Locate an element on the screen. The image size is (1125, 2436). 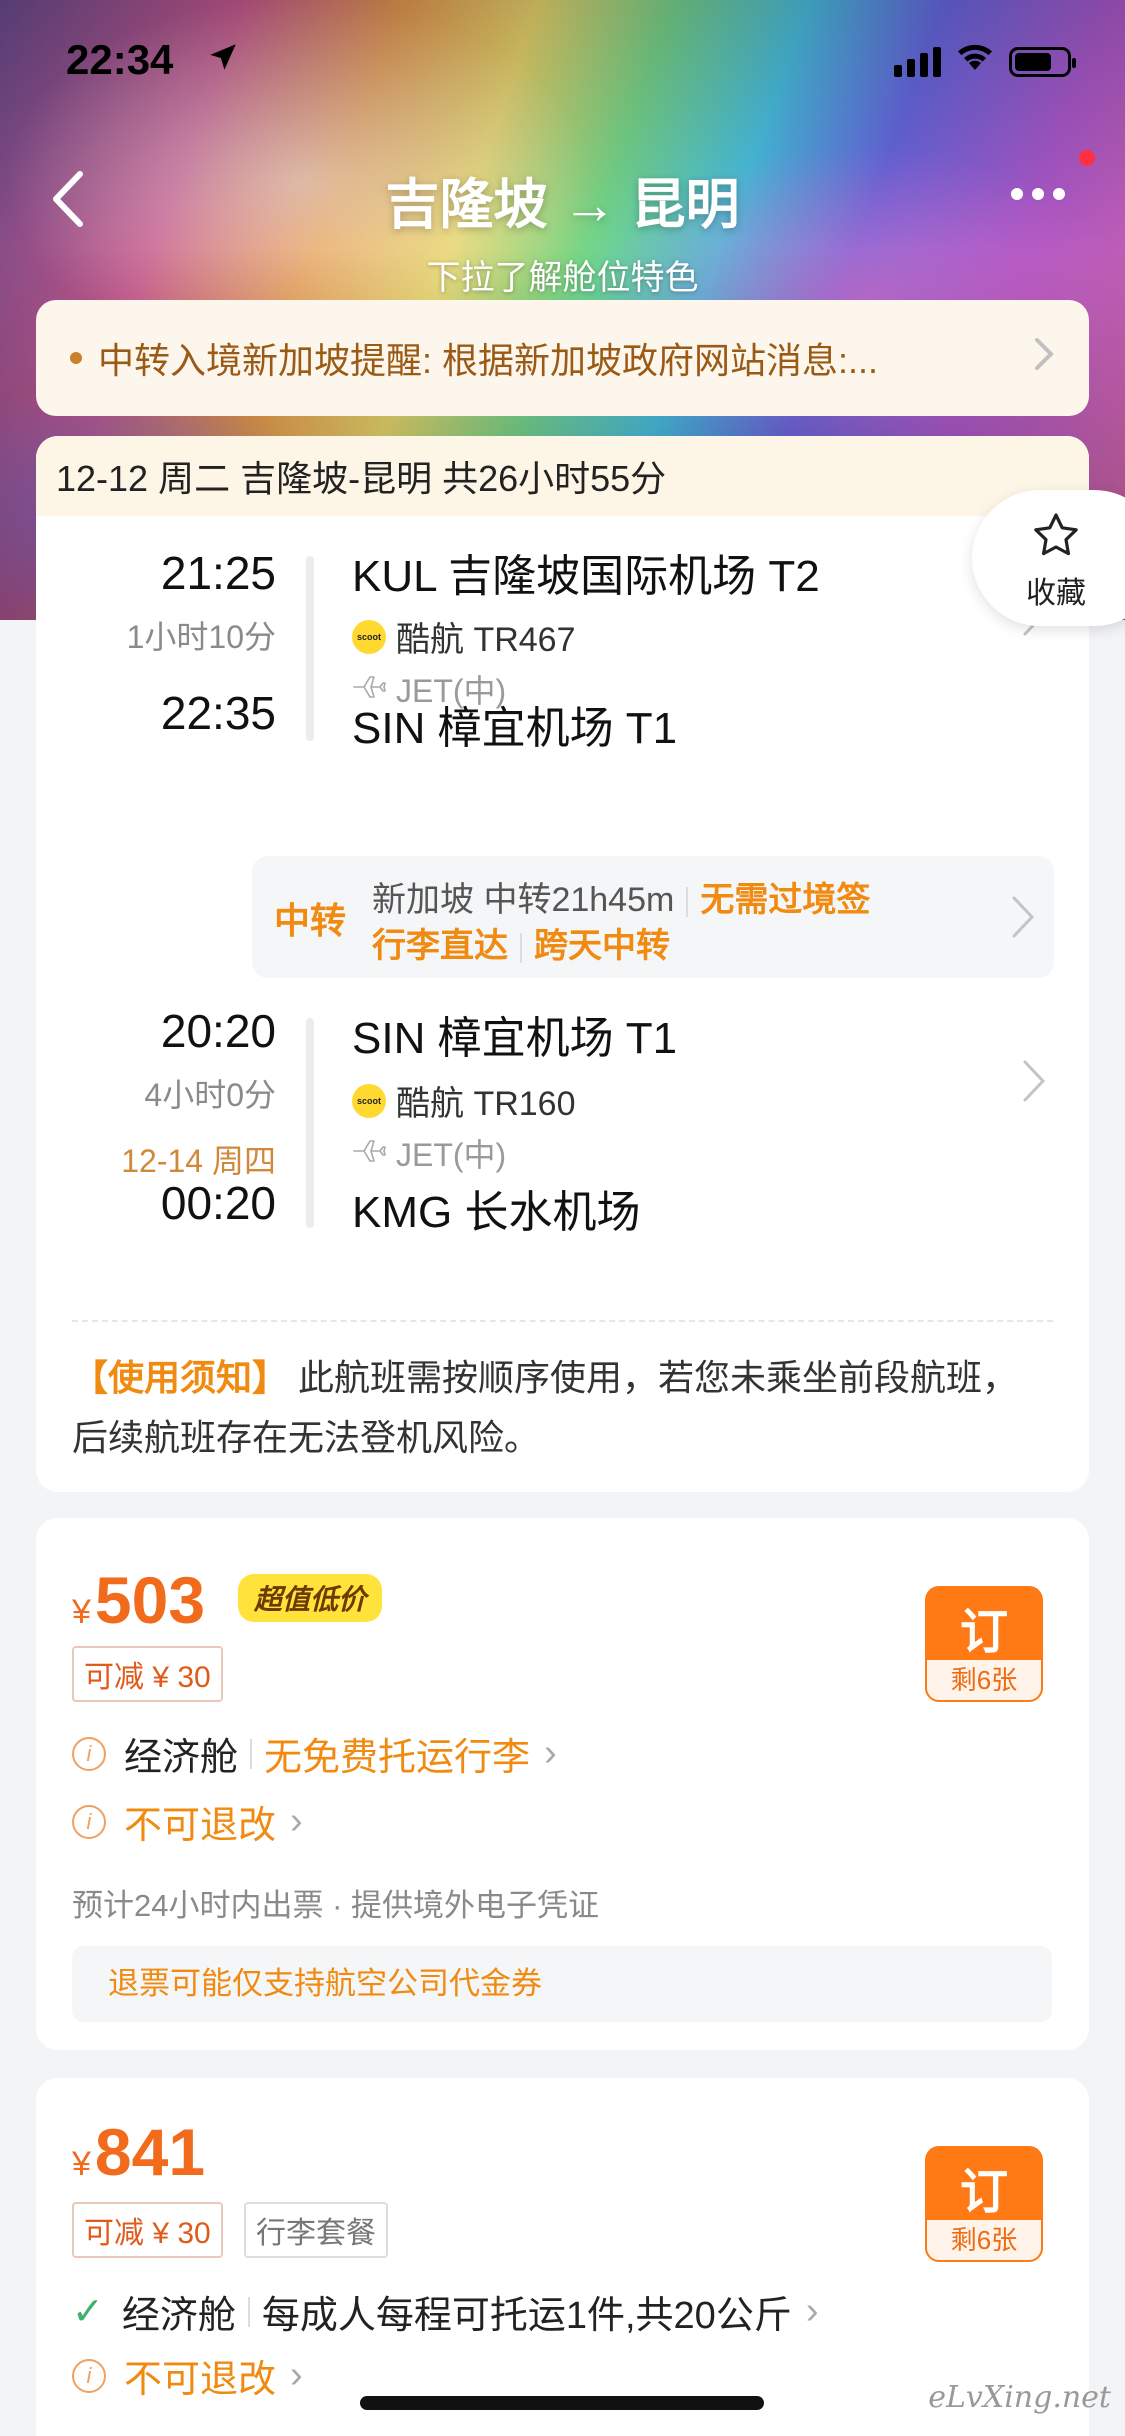
star-icon is located at coordinates (1056, 537).